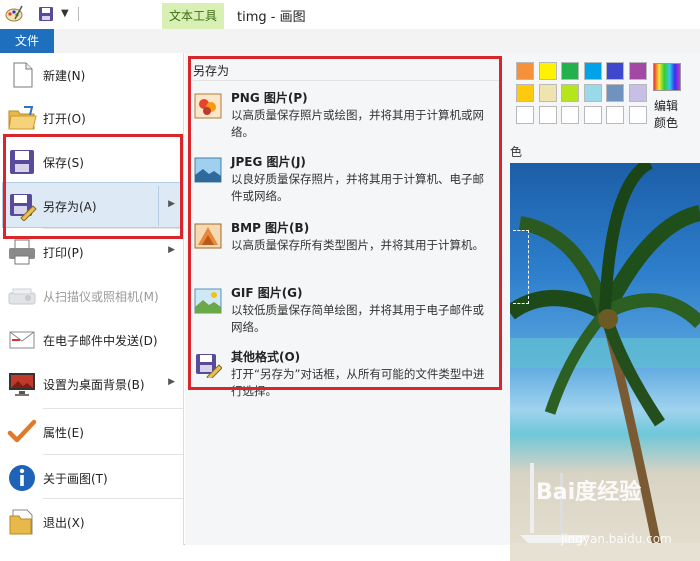 The image size is (700, 561). Describe the element at coordinates (93, 186) in the screenshot. I see `highlight-box-save-commands` at that location.